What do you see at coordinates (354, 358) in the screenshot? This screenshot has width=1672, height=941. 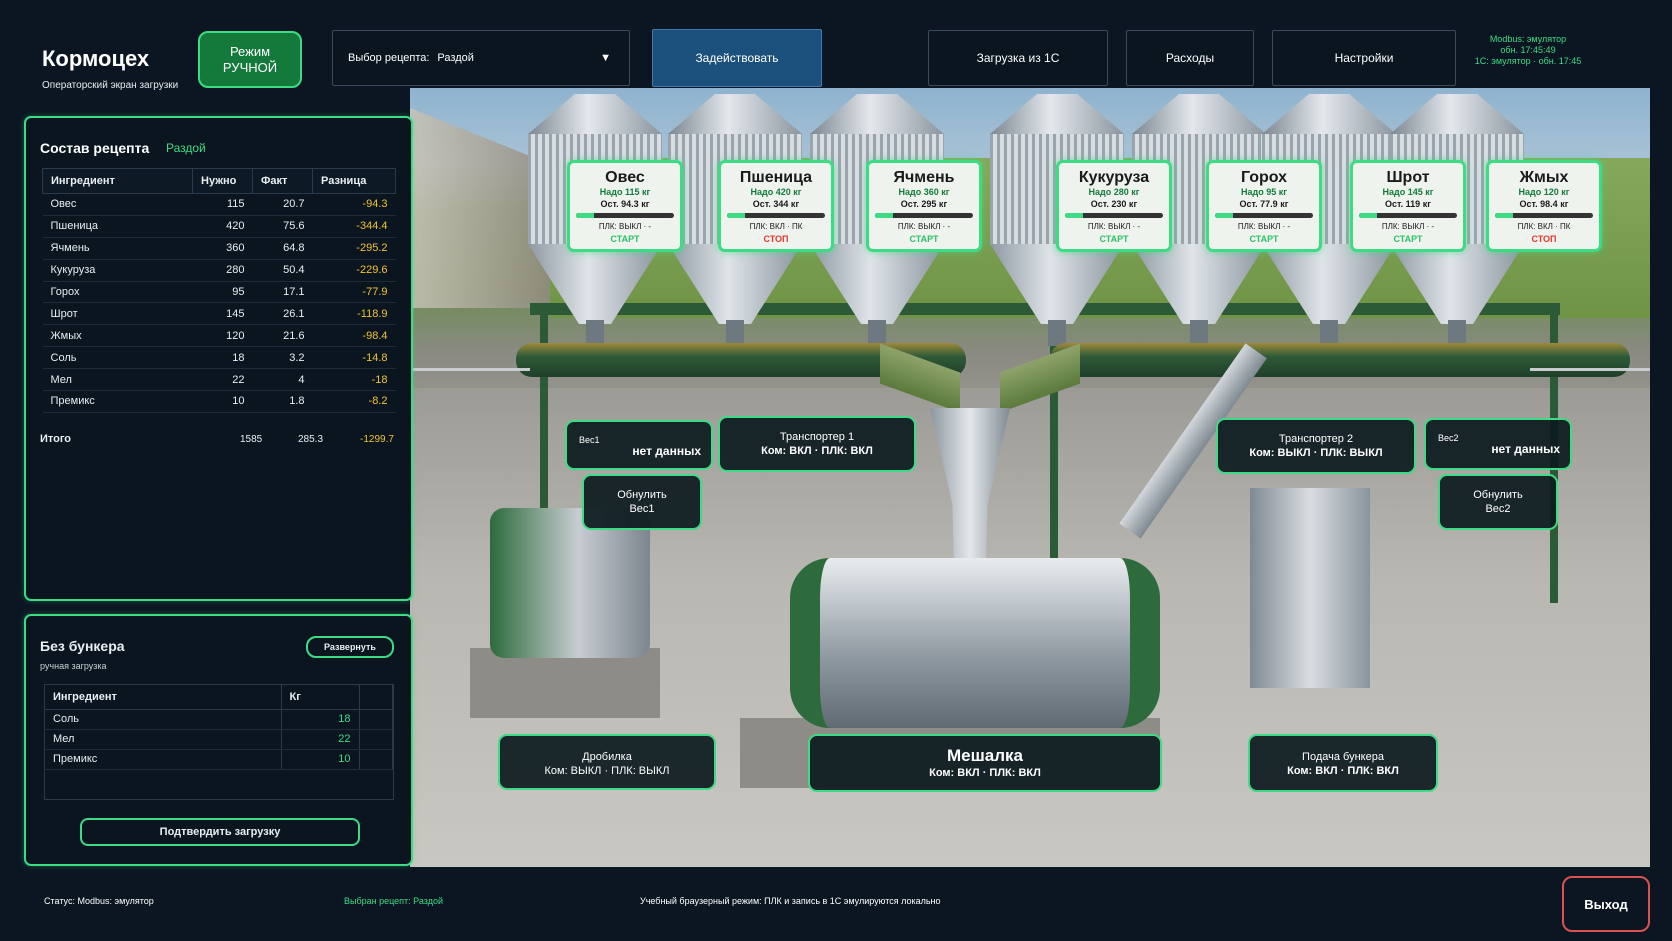 I see `cell-diff: -14.8` at bounding box center [354, 358].